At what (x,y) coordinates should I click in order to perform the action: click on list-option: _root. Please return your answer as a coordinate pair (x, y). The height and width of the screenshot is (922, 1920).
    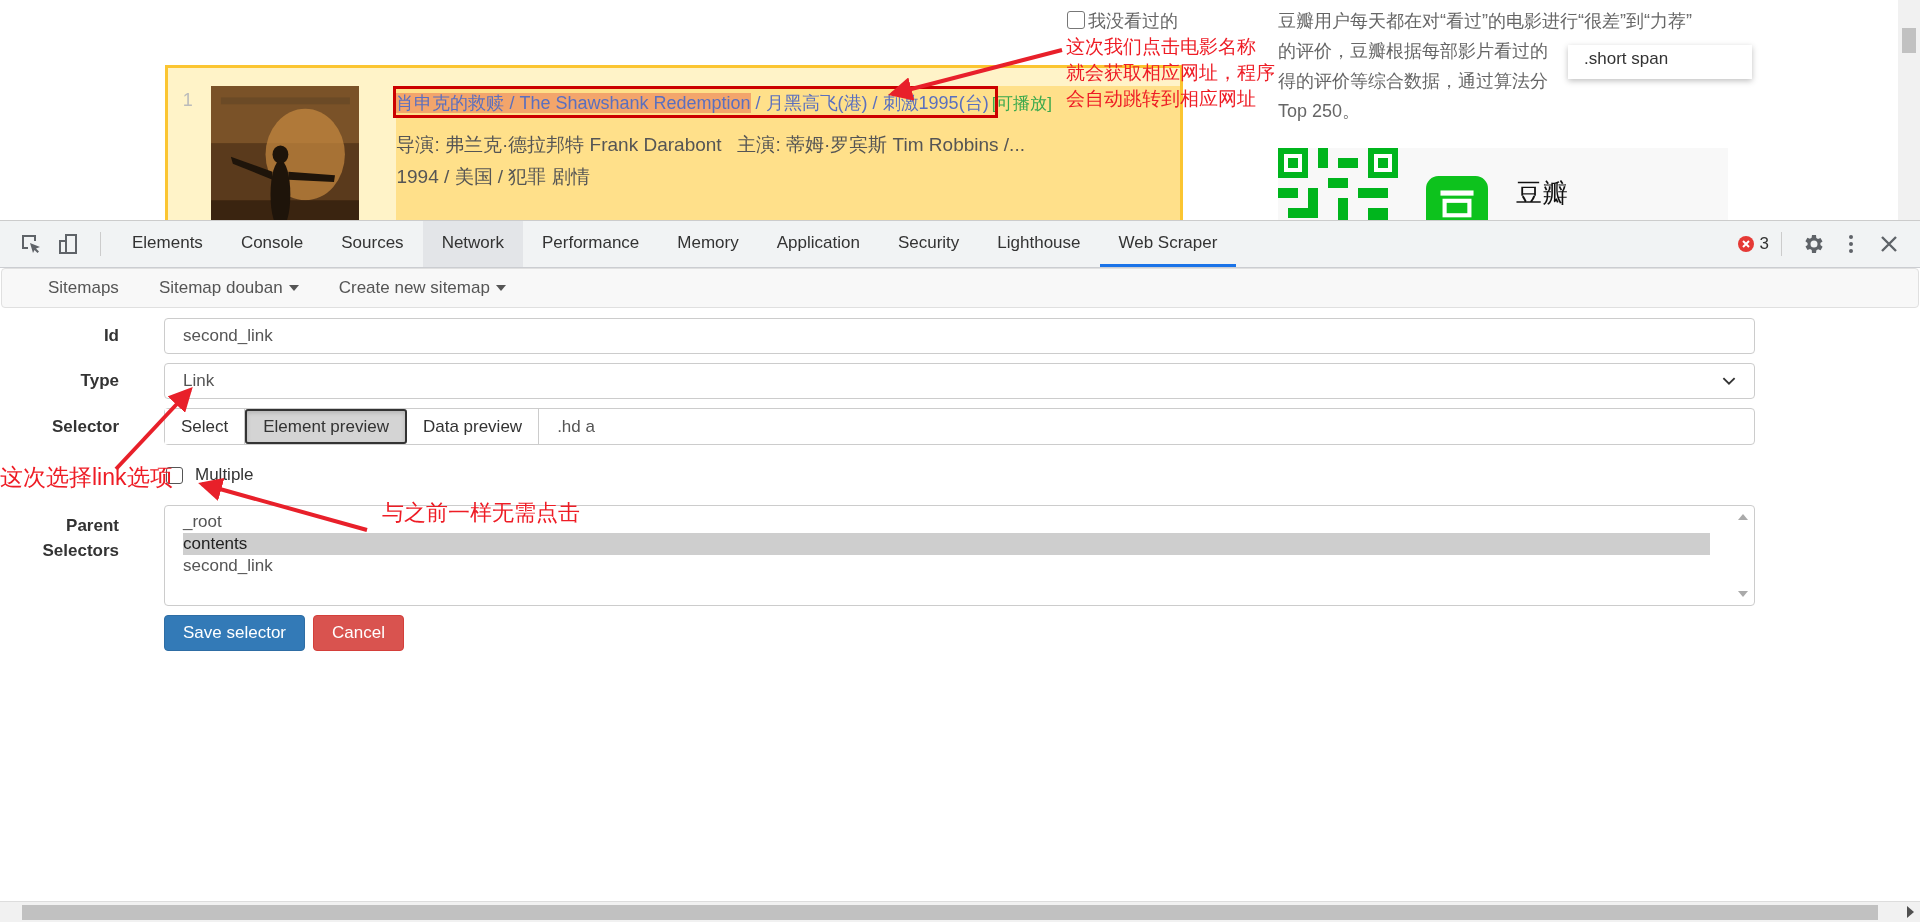
    Looking at the image, I should click on (202, 522).